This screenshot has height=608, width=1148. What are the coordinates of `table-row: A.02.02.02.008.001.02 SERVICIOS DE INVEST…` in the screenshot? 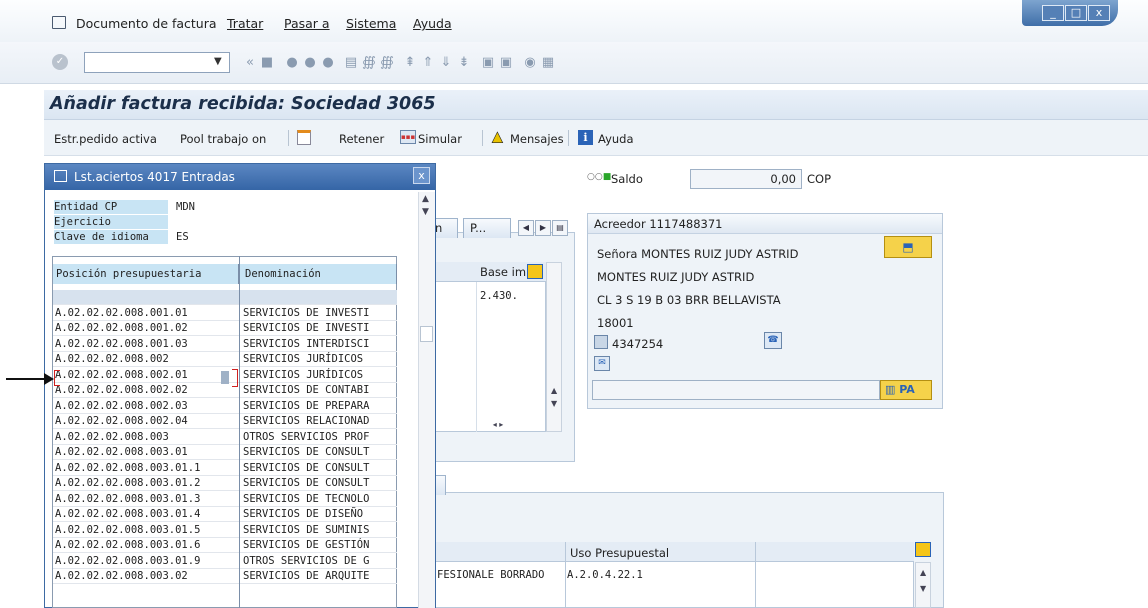 It's located at (225, 328).